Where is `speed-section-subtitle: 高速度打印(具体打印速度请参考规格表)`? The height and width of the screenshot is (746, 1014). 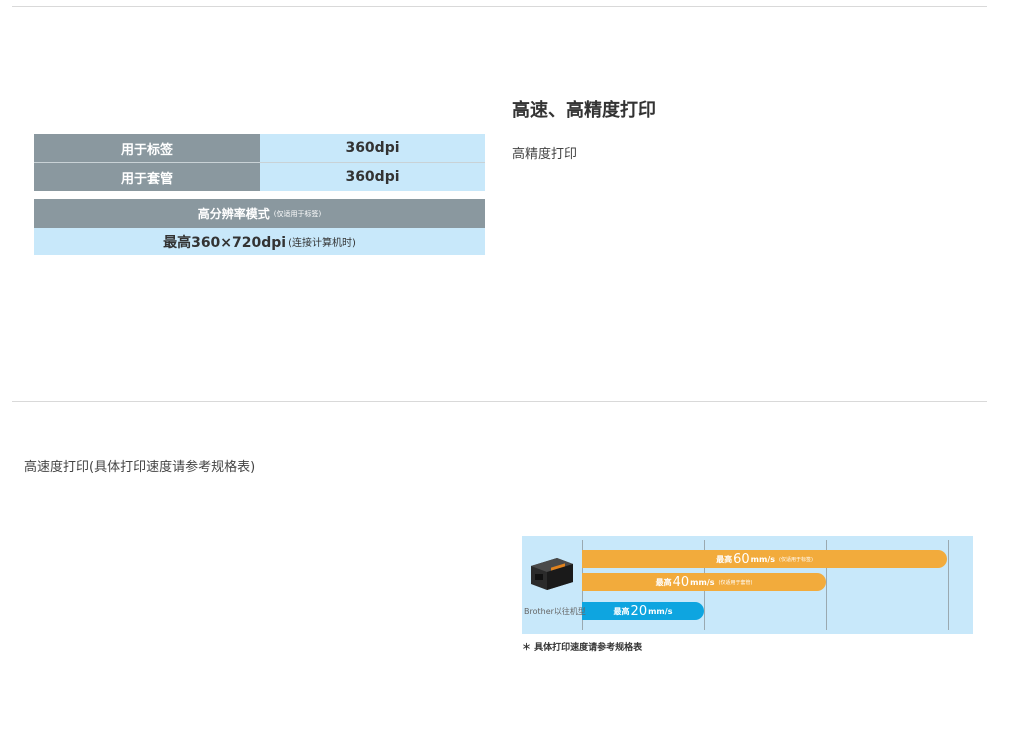
speed-section-subtitle: 高速度打印(具体打印速度请参考规格表) is located at coordinates (140, 467).